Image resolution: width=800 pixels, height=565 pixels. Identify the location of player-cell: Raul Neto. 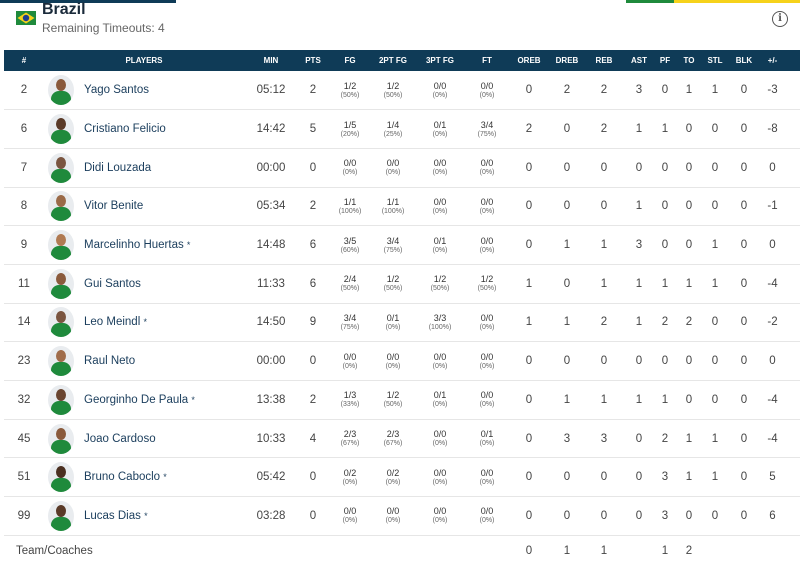
(144, 361).